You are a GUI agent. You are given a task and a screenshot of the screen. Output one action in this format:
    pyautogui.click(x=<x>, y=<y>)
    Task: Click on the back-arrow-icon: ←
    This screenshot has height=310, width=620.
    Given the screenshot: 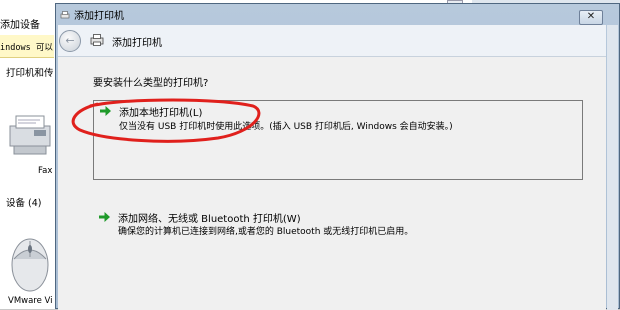 What is the action you would take?
    pyautogui.click(x=70, y=40)
    